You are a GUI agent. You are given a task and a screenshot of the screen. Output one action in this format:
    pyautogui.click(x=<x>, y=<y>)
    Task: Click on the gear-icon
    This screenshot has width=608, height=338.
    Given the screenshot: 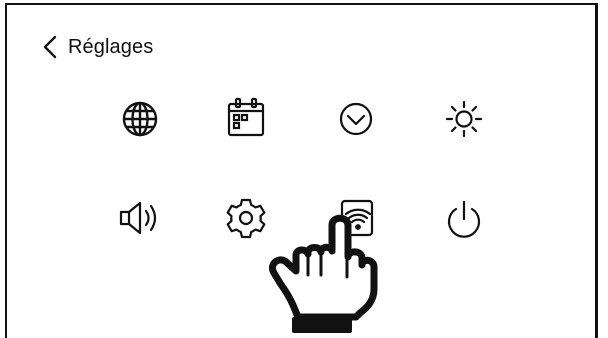 What is the action you would take?
    pyautogui.click(x=246, y=218)
    